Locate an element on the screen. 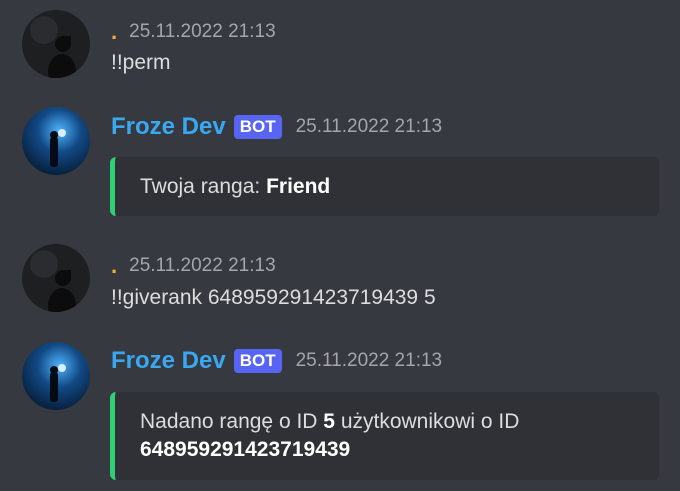 The width and height of the screenshot is (680, 491). embed-label: Twoja ranga: is located at coordinates (203, 186).